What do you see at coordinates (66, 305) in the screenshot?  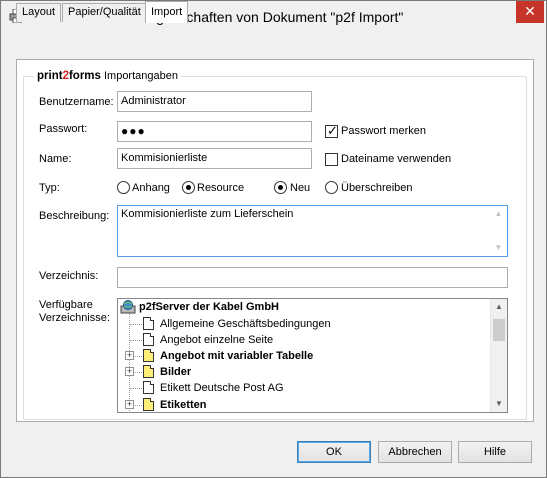 I see `verfuegbare-label-line1: Verfügbare` at bounding box center [66, 305].